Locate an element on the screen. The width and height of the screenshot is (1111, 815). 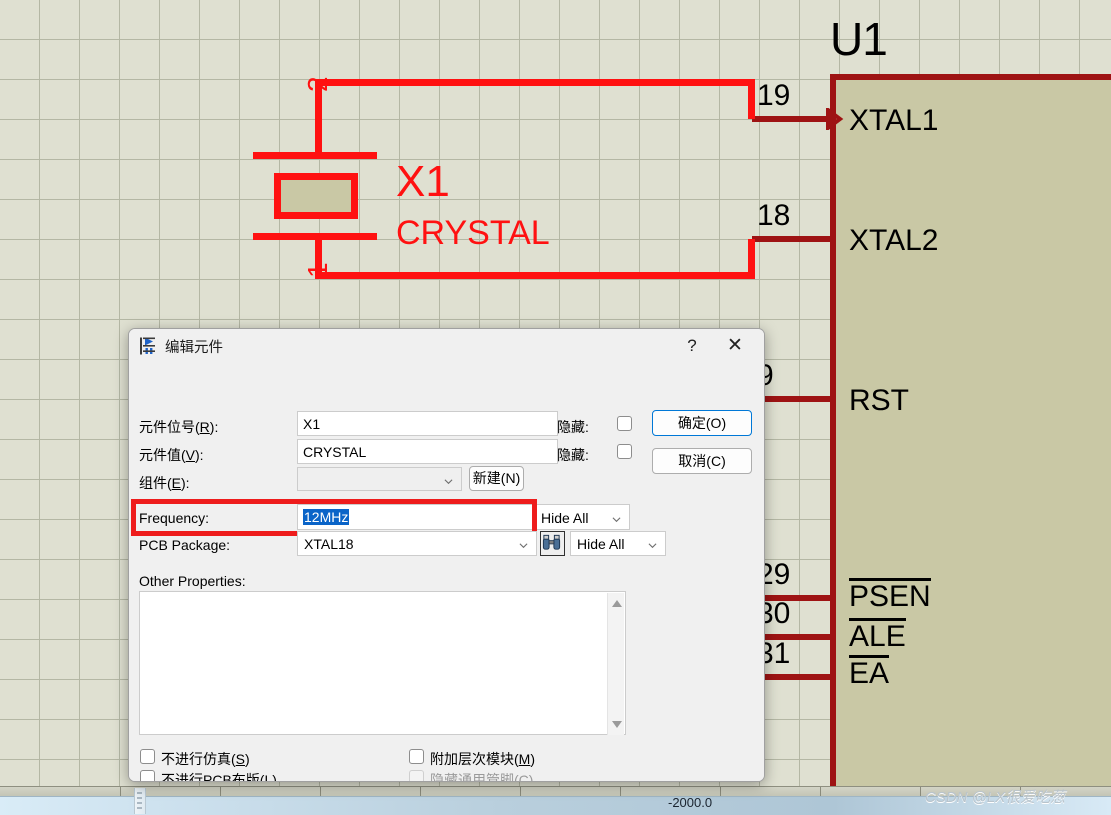
attach-hierarchy-label: 附加层次模块(M) is located at coordinates (482, 759).